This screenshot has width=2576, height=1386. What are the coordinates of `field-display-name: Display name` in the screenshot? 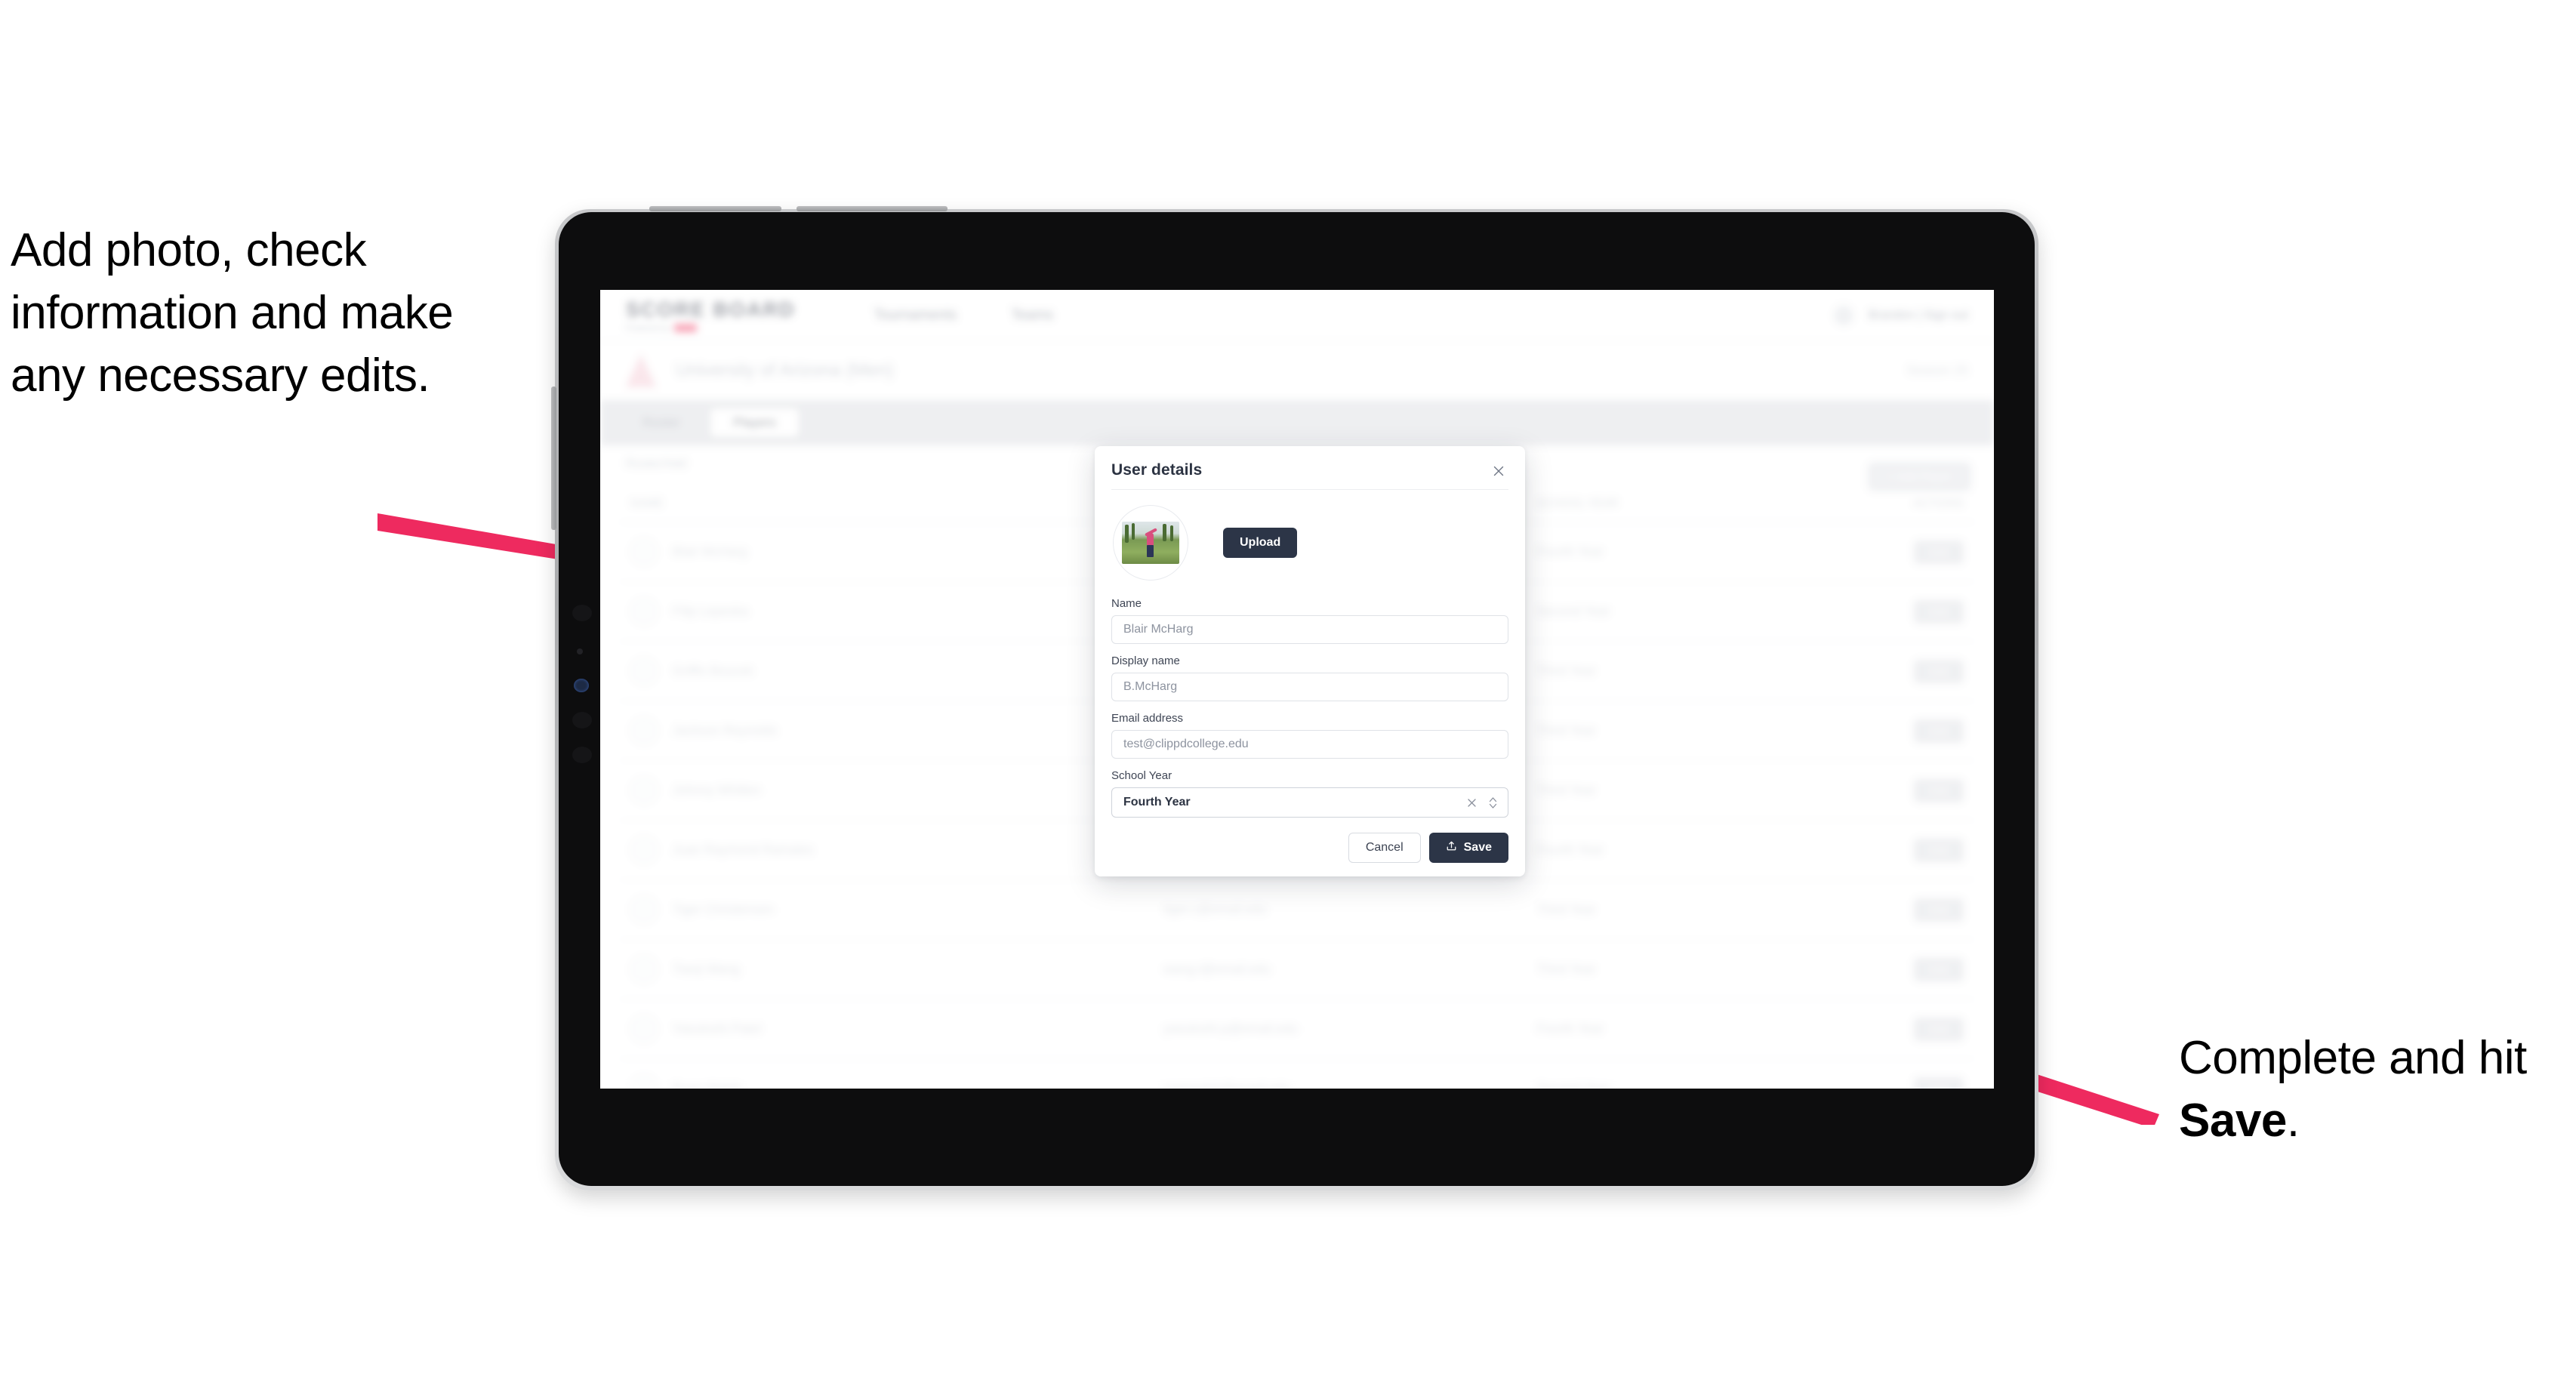 It's located at (1309, 677).